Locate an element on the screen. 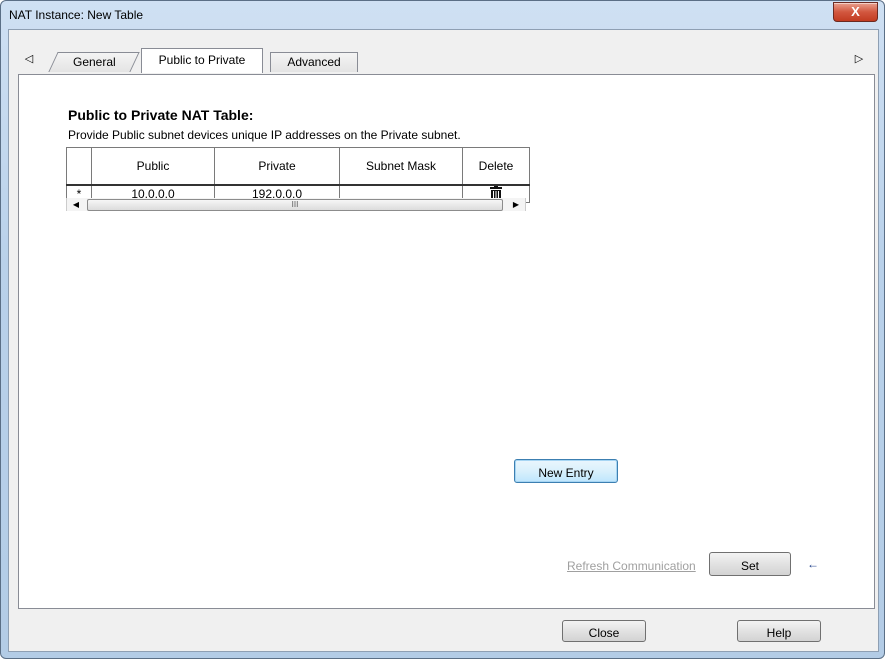  tab-strip: ◁ General Public to Private Advanced ▷ is located at coordinates (445, 58).